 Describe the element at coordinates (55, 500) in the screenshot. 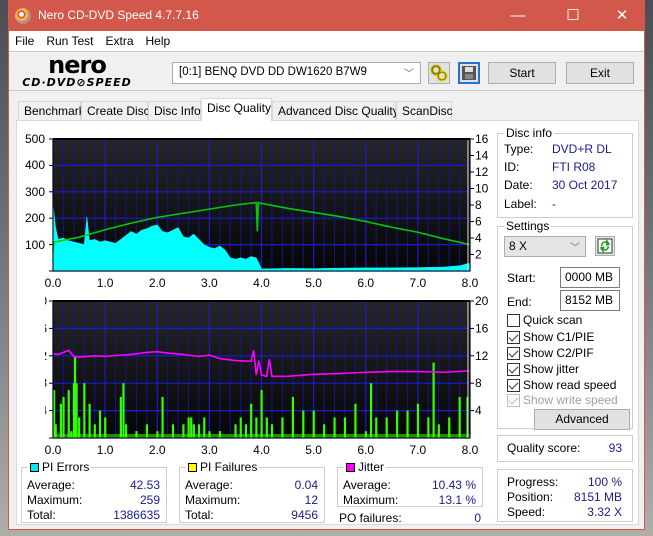

I see `pi-errors-maximum-label: Maximum:` at that location.